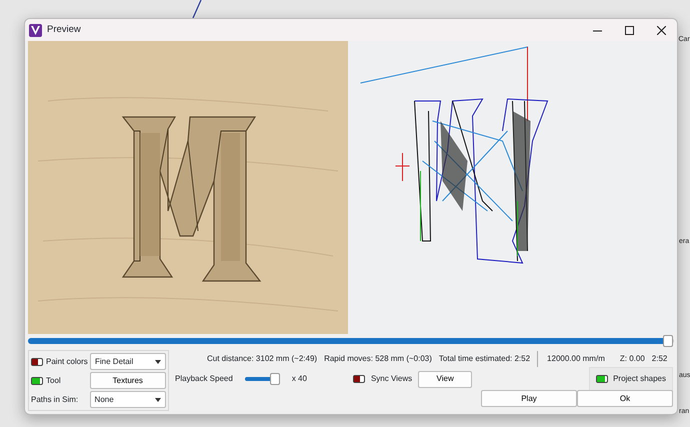 This screenshot has width=690, height=427. What do you see at coordinates (35, 30) in the screenshot?
I see `app-logo-icon` at bounding box center [35, 30].